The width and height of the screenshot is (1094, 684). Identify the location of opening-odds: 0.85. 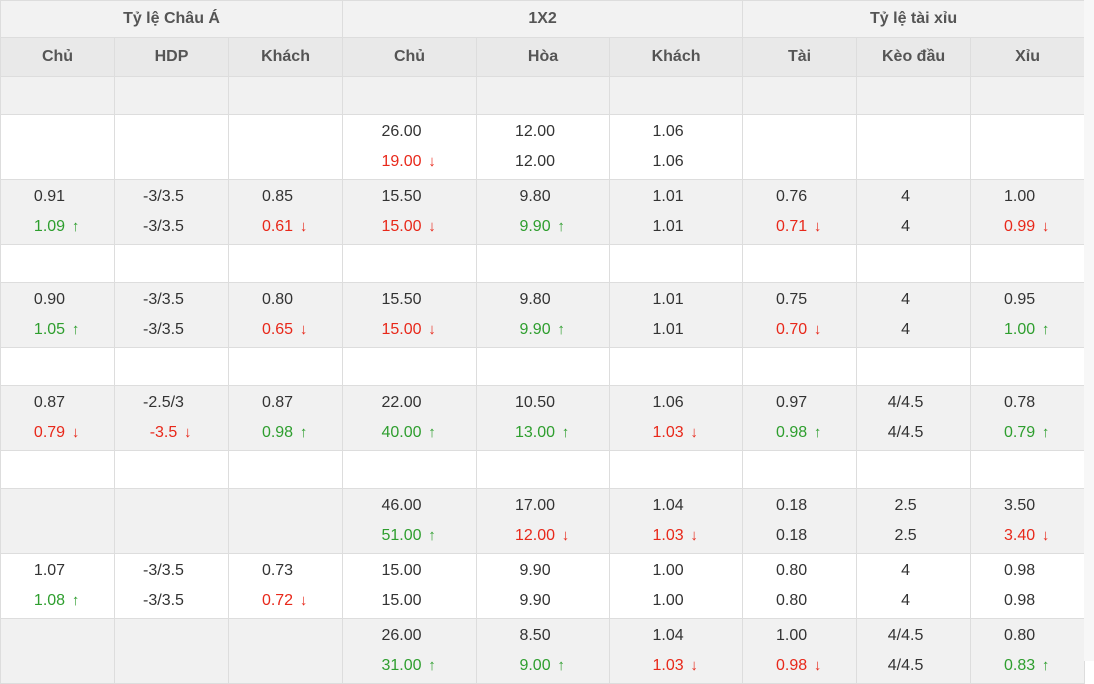
(285, 197).